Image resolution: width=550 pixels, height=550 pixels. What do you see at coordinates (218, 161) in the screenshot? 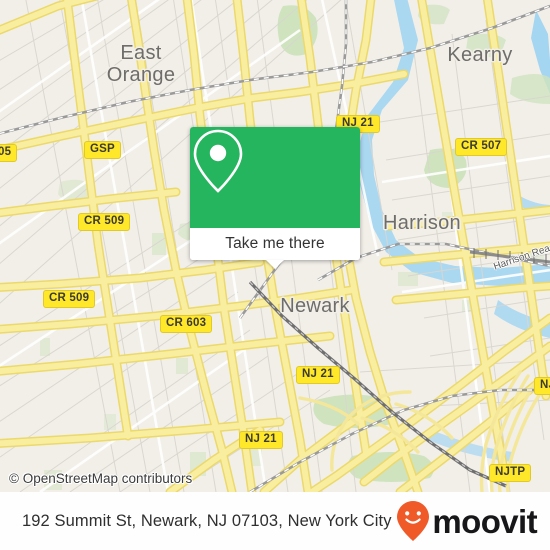
I see `map-pin-icon` at bounding box center [218, 161].